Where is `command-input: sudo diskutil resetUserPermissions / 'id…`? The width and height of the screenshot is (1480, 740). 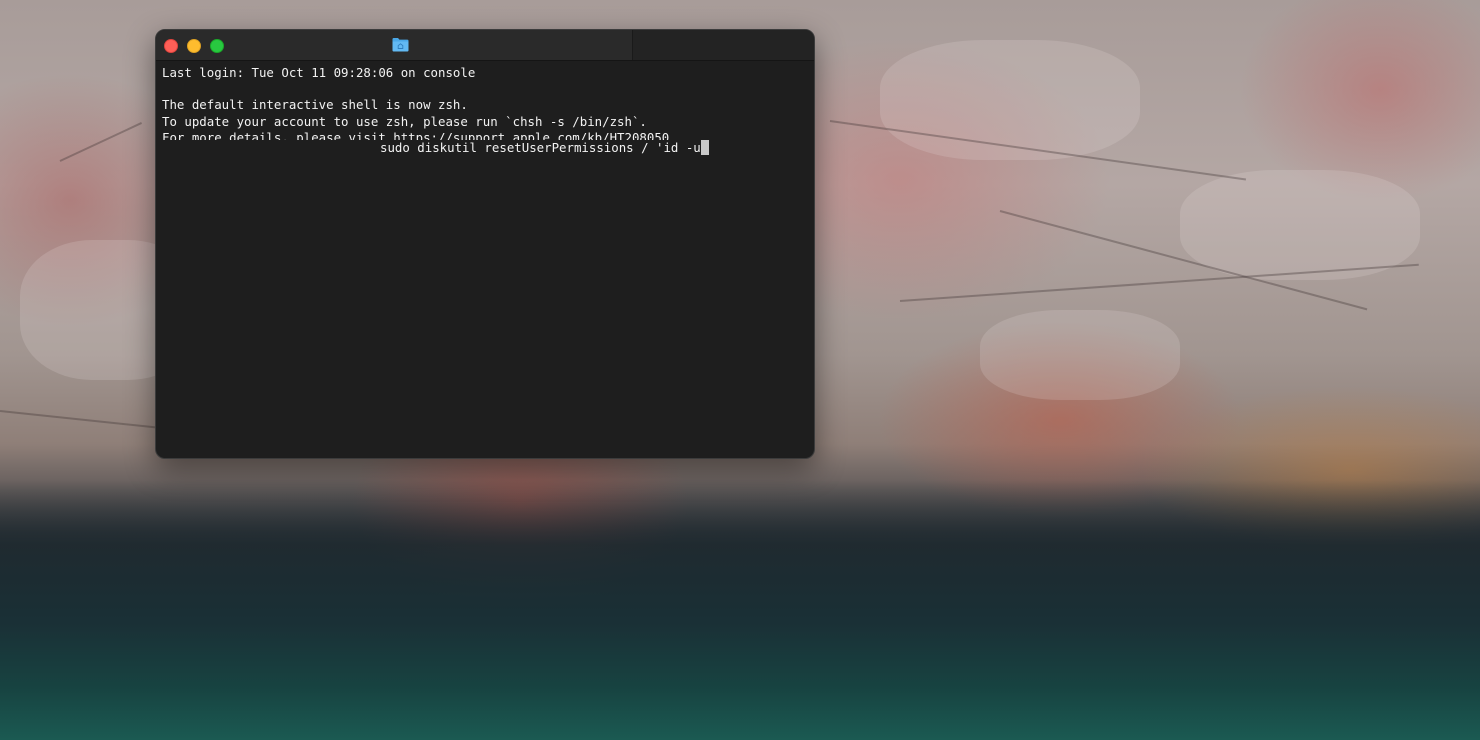 command-input: sudo diskutil resetUserPermissions / 'id… is located at coordinates (540, 147).